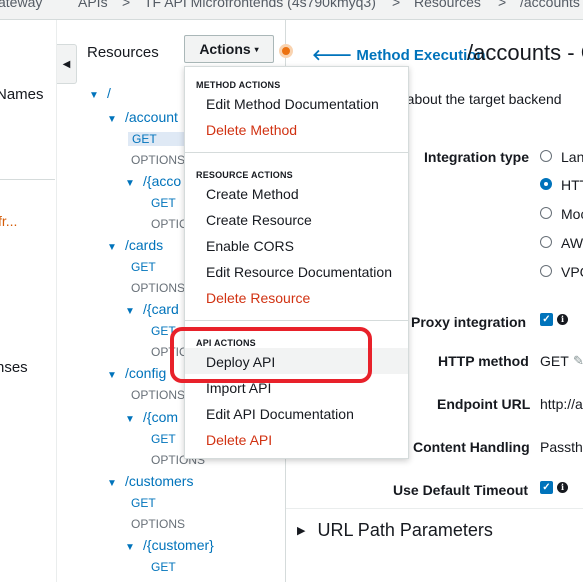  What do you see at coordinates (244, 175) in the screenshot?
I see `menu-section-heading: RESOURCE ACTIONS` at bounding box center [244, 175].